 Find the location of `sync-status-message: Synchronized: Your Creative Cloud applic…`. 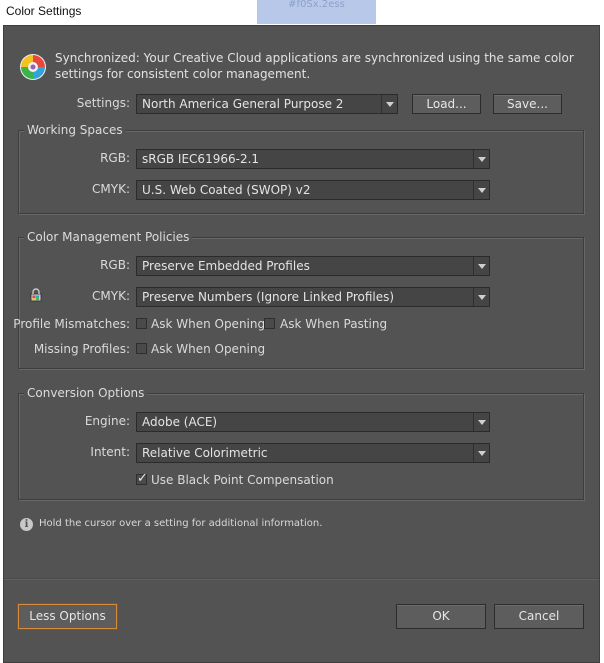

sync-status-message: Synchronized: Your Creative Cloud applic… is located at coordinates (314, 66).